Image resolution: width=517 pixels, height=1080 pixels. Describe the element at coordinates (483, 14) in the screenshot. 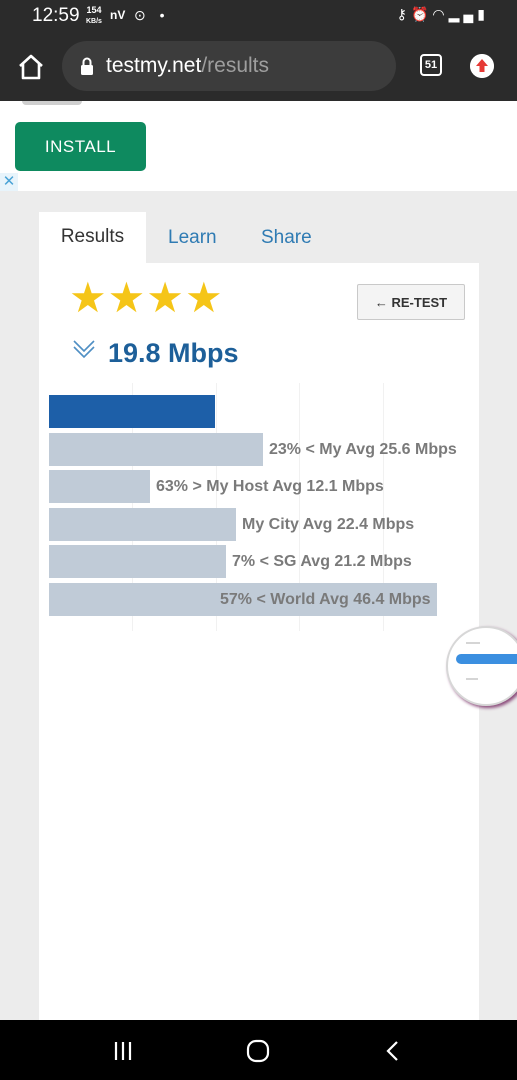

I see `battery-icon: ▮` at that location.